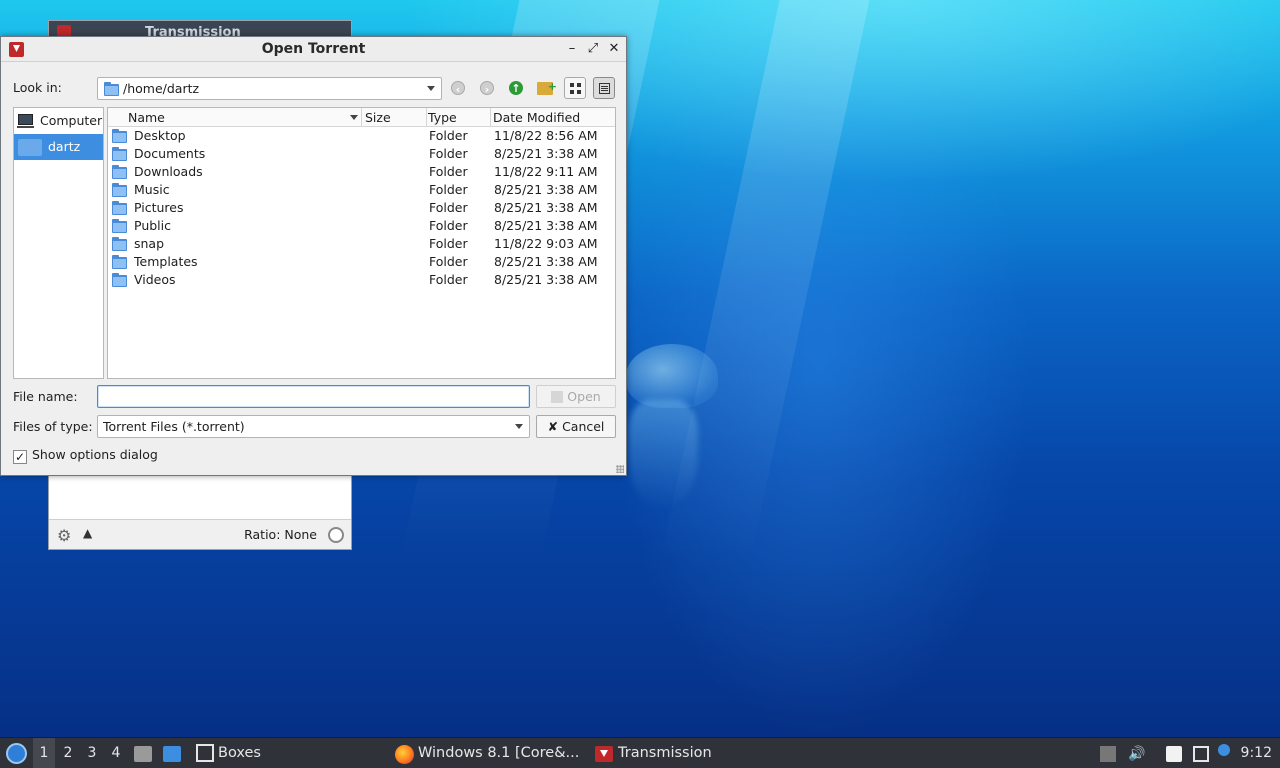 The width and height of the screenshot is (1280, 768). I want to click on column-header-type: Type, so click(442, 117).